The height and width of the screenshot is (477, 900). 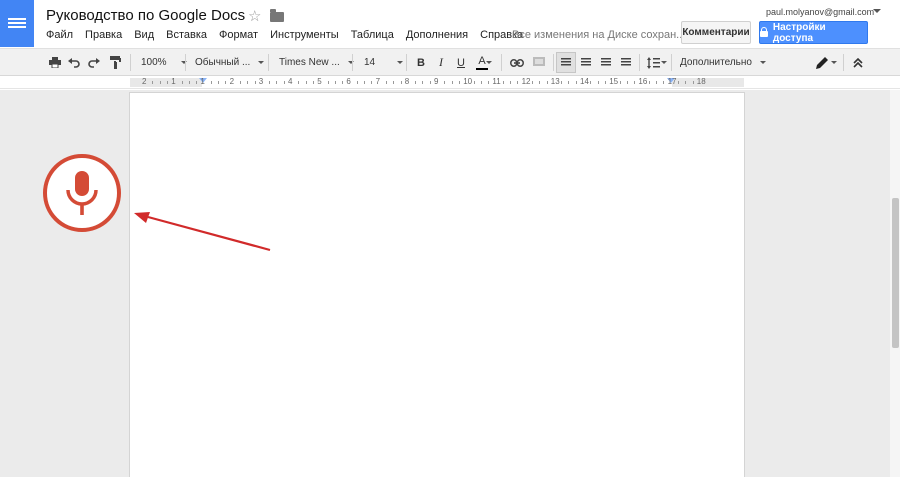 What do you see at coordinates (517, 62) in the screenshot?
I see `link-icon` at bounding box center [517, 62].